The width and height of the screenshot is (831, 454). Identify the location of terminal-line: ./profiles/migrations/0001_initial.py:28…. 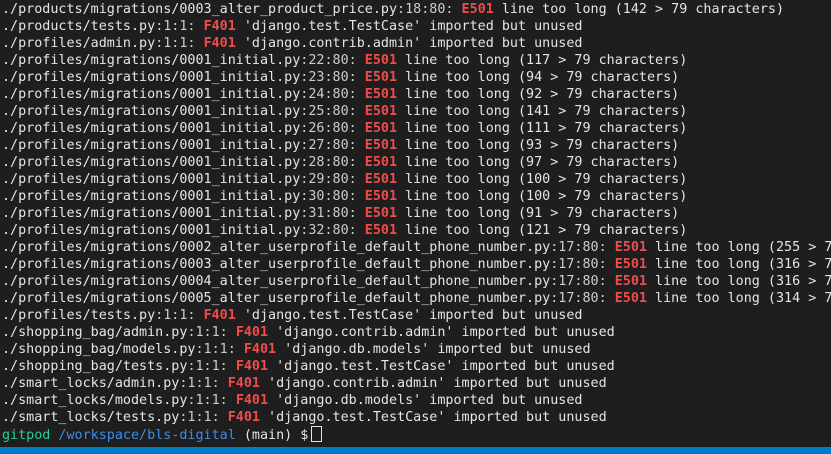
(416, 162).